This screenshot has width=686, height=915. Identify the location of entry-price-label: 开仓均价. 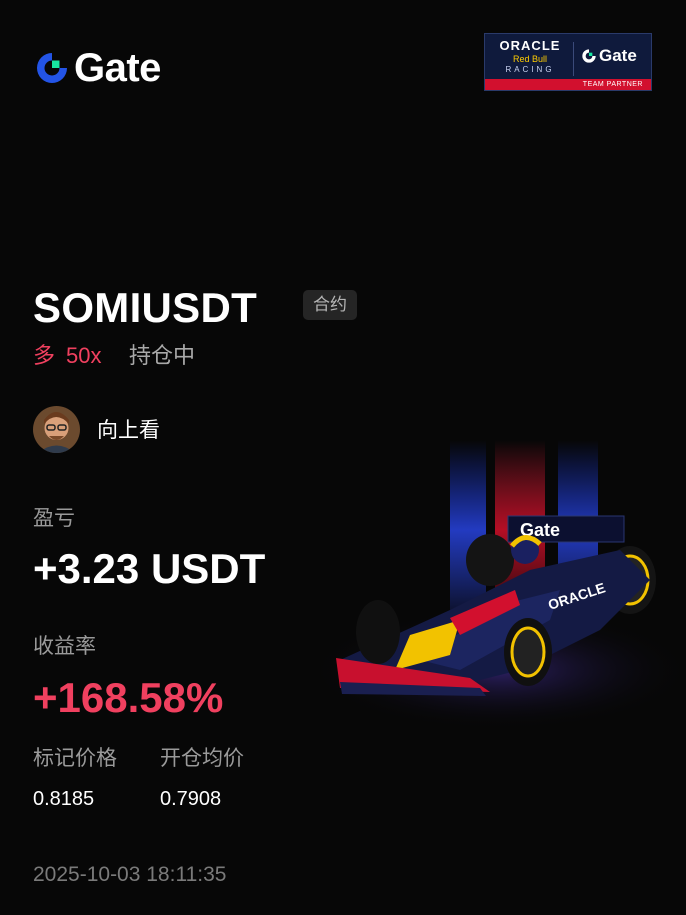
(202, 758).